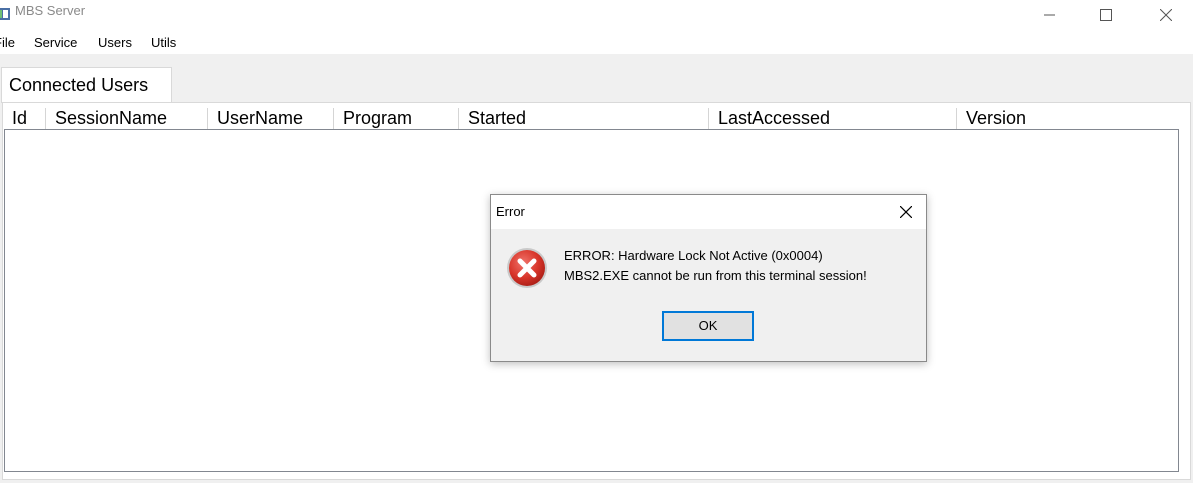 The image size is (1193, 483). I want to click on window-title: MBS Server, so click(50, 10).